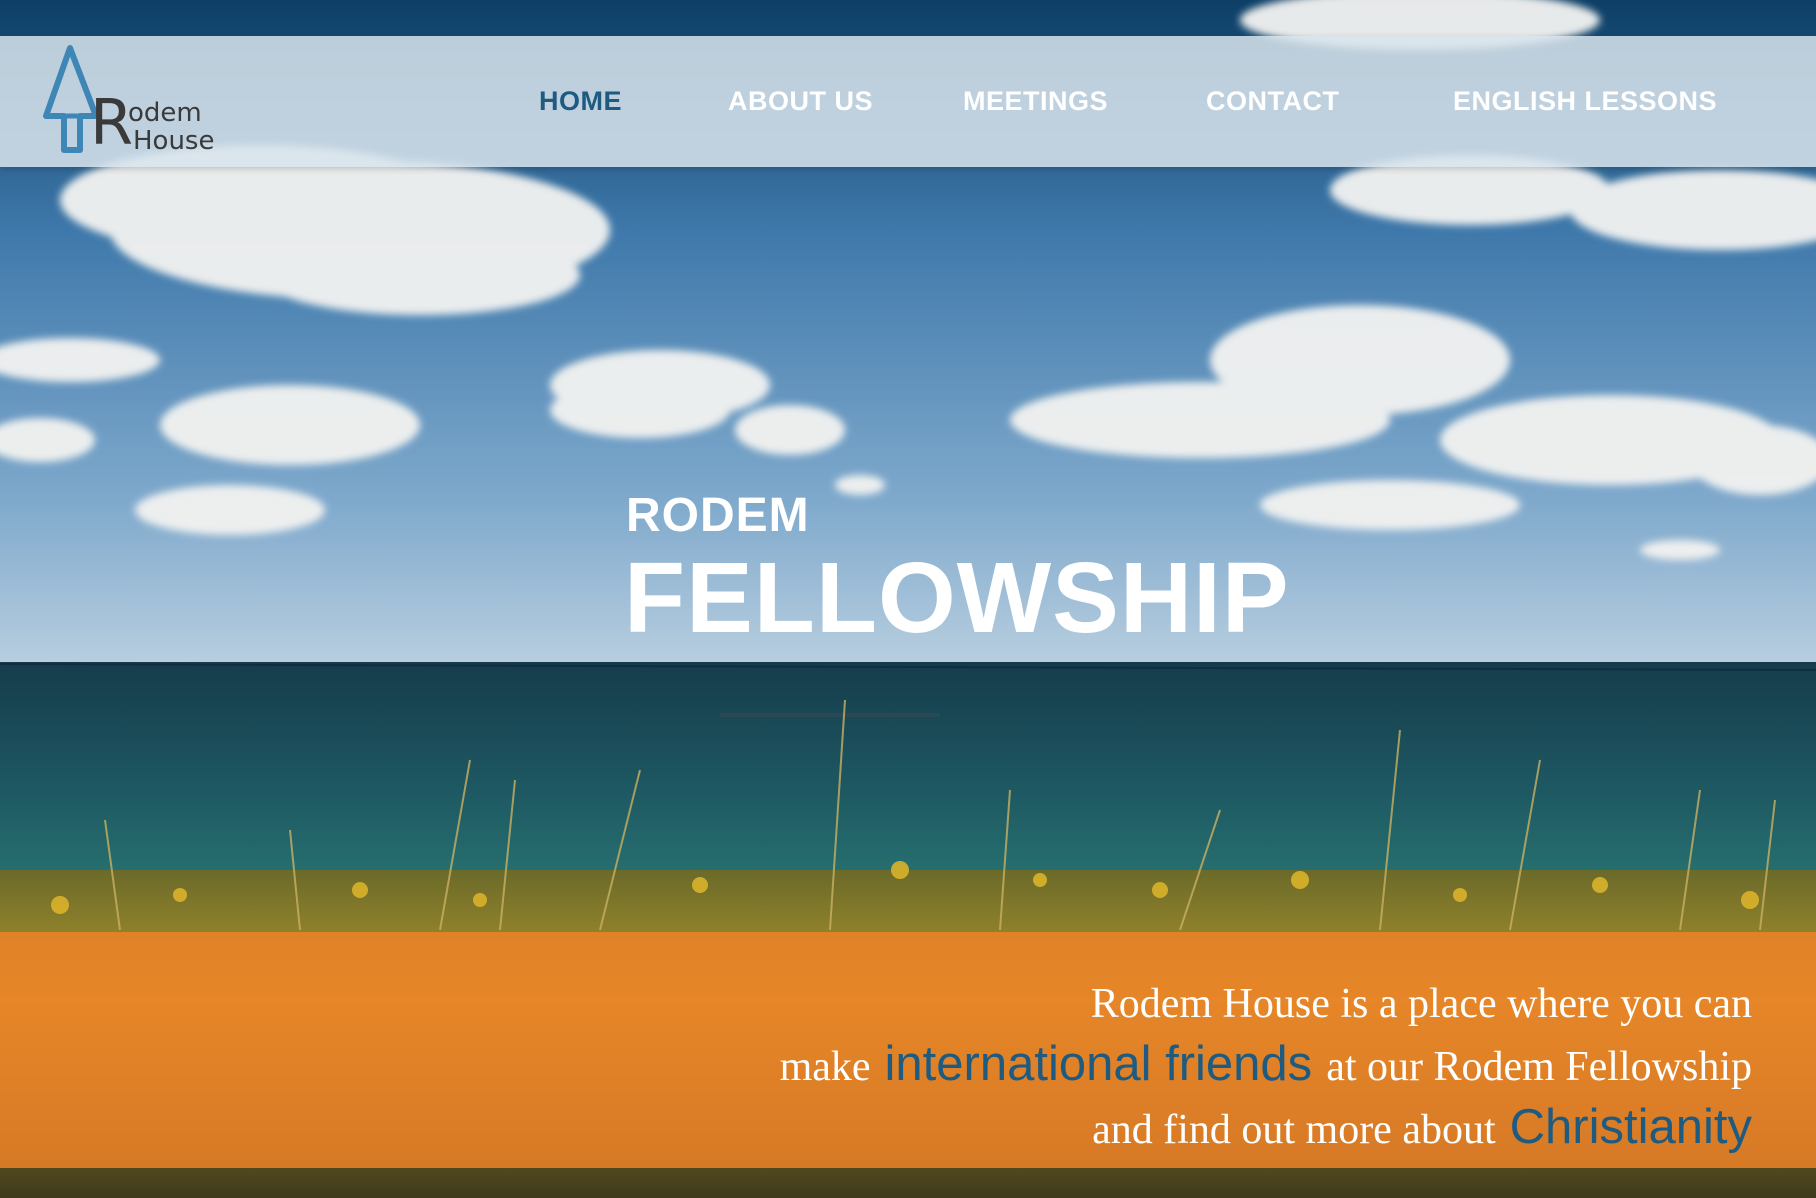  What do you see at coordinates (1035, 101) in the screenshot?
I see `nav-item-meetings: MEETINGS` at bounding box center [1035, 101].